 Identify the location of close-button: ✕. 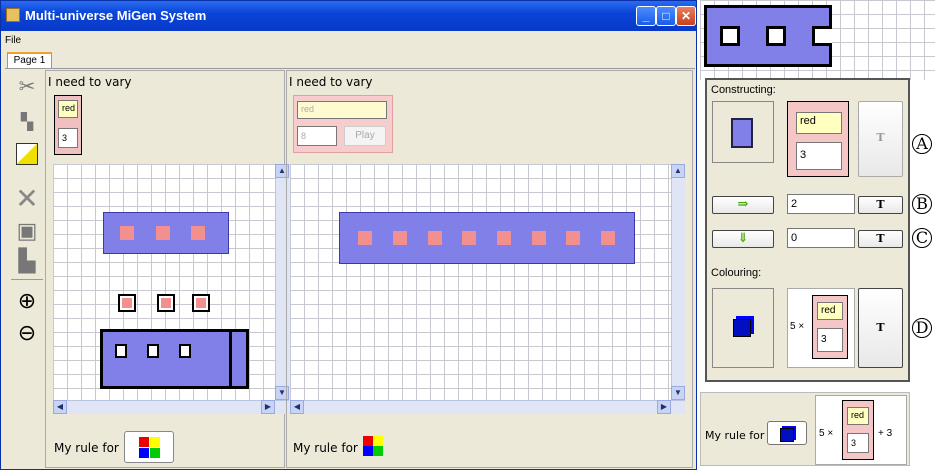
(686, 16).